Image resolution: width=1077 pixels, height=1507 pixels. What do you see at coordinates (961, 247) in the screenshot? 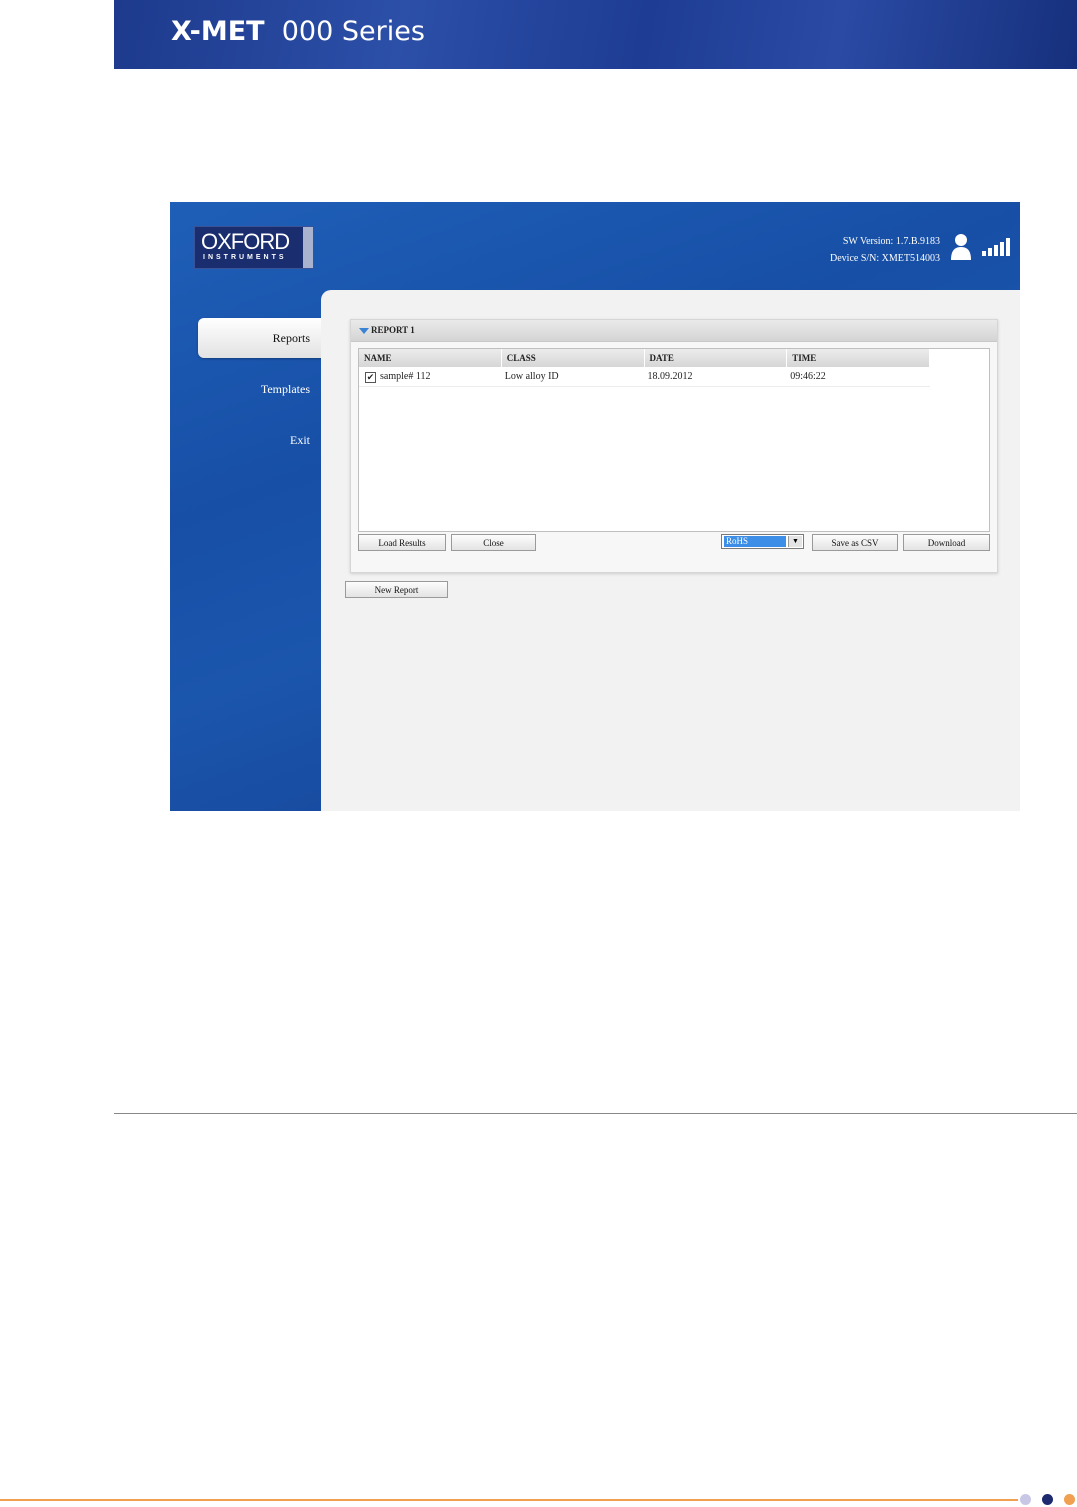
I see `user-icon` at bounding box center [961, 247].